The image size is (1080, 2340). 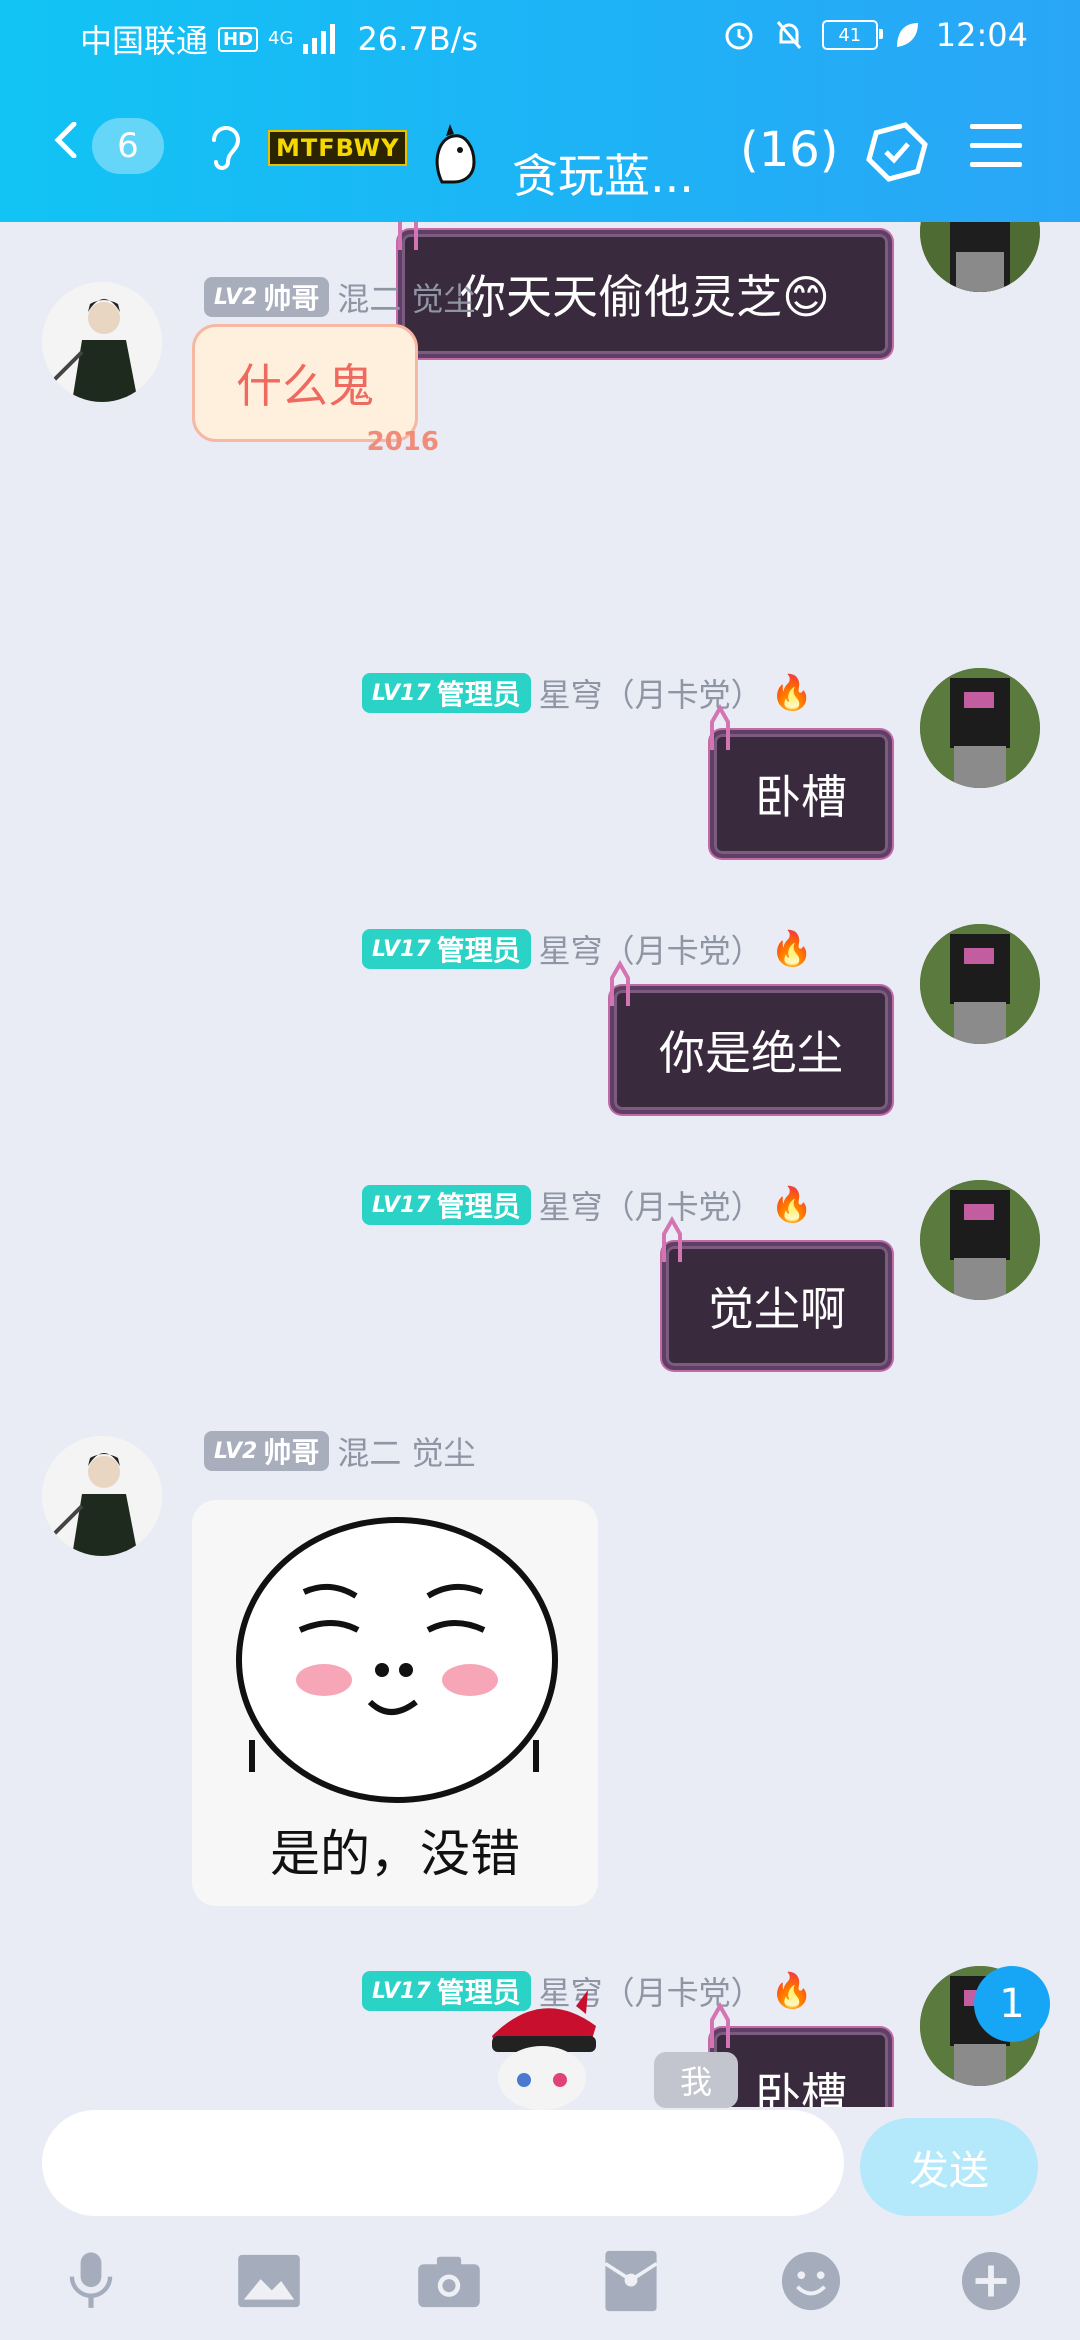 What do you see at coordinates (128, 146) in the screenshot?
I see `unread-count-pill: 6` at bounding box center [128, 146].